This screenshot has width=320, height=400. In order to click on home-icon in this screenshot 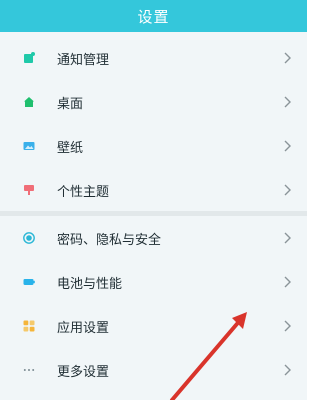, I will do `click(29, 102)`.